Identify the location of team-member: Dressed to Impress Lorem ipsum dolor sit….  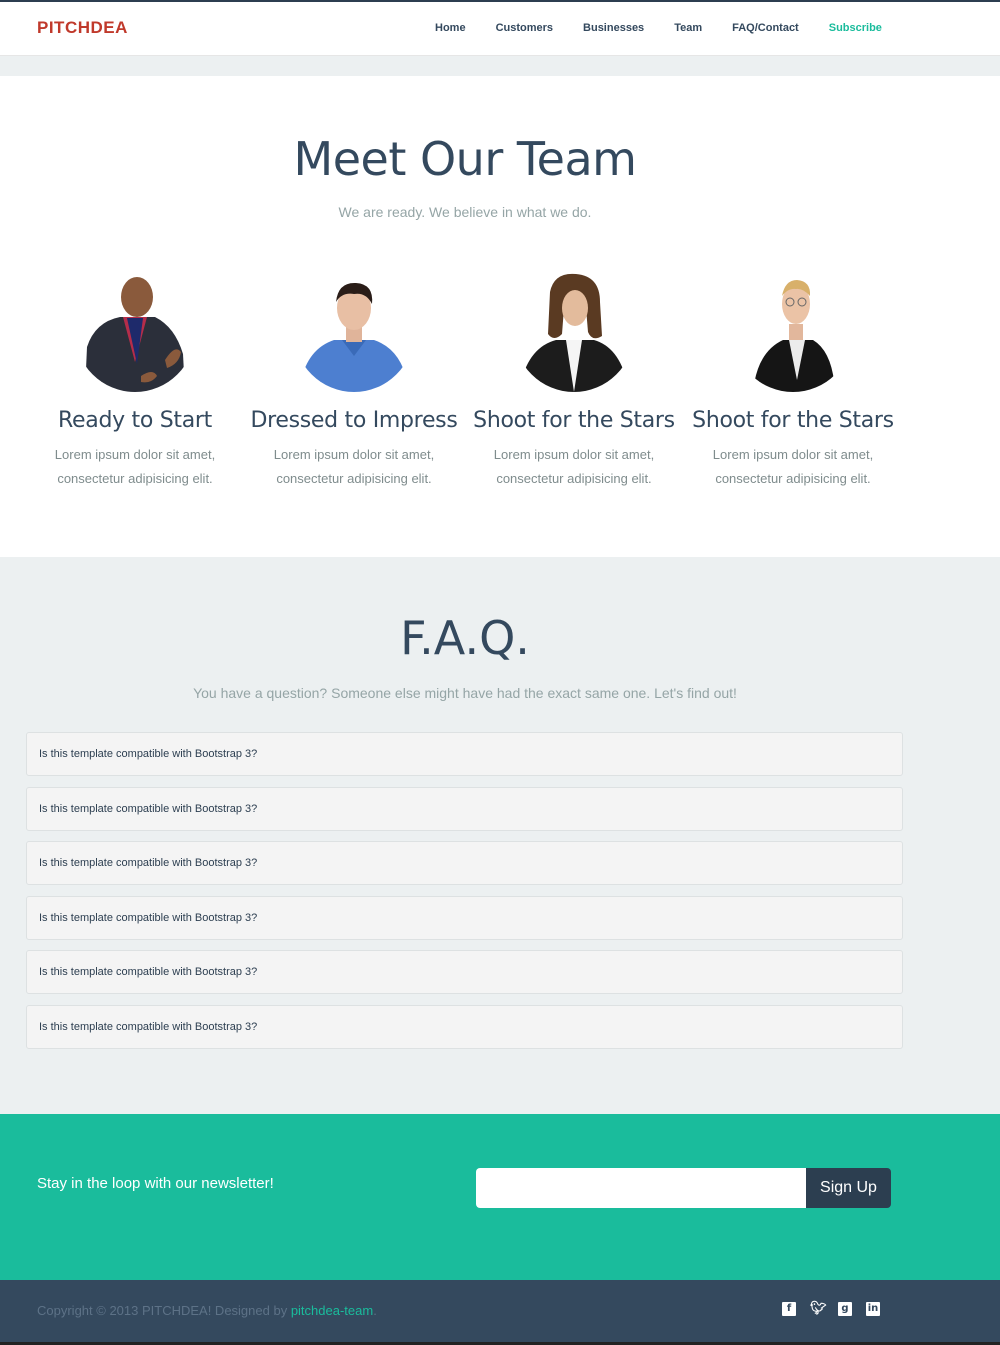
(354, 381).